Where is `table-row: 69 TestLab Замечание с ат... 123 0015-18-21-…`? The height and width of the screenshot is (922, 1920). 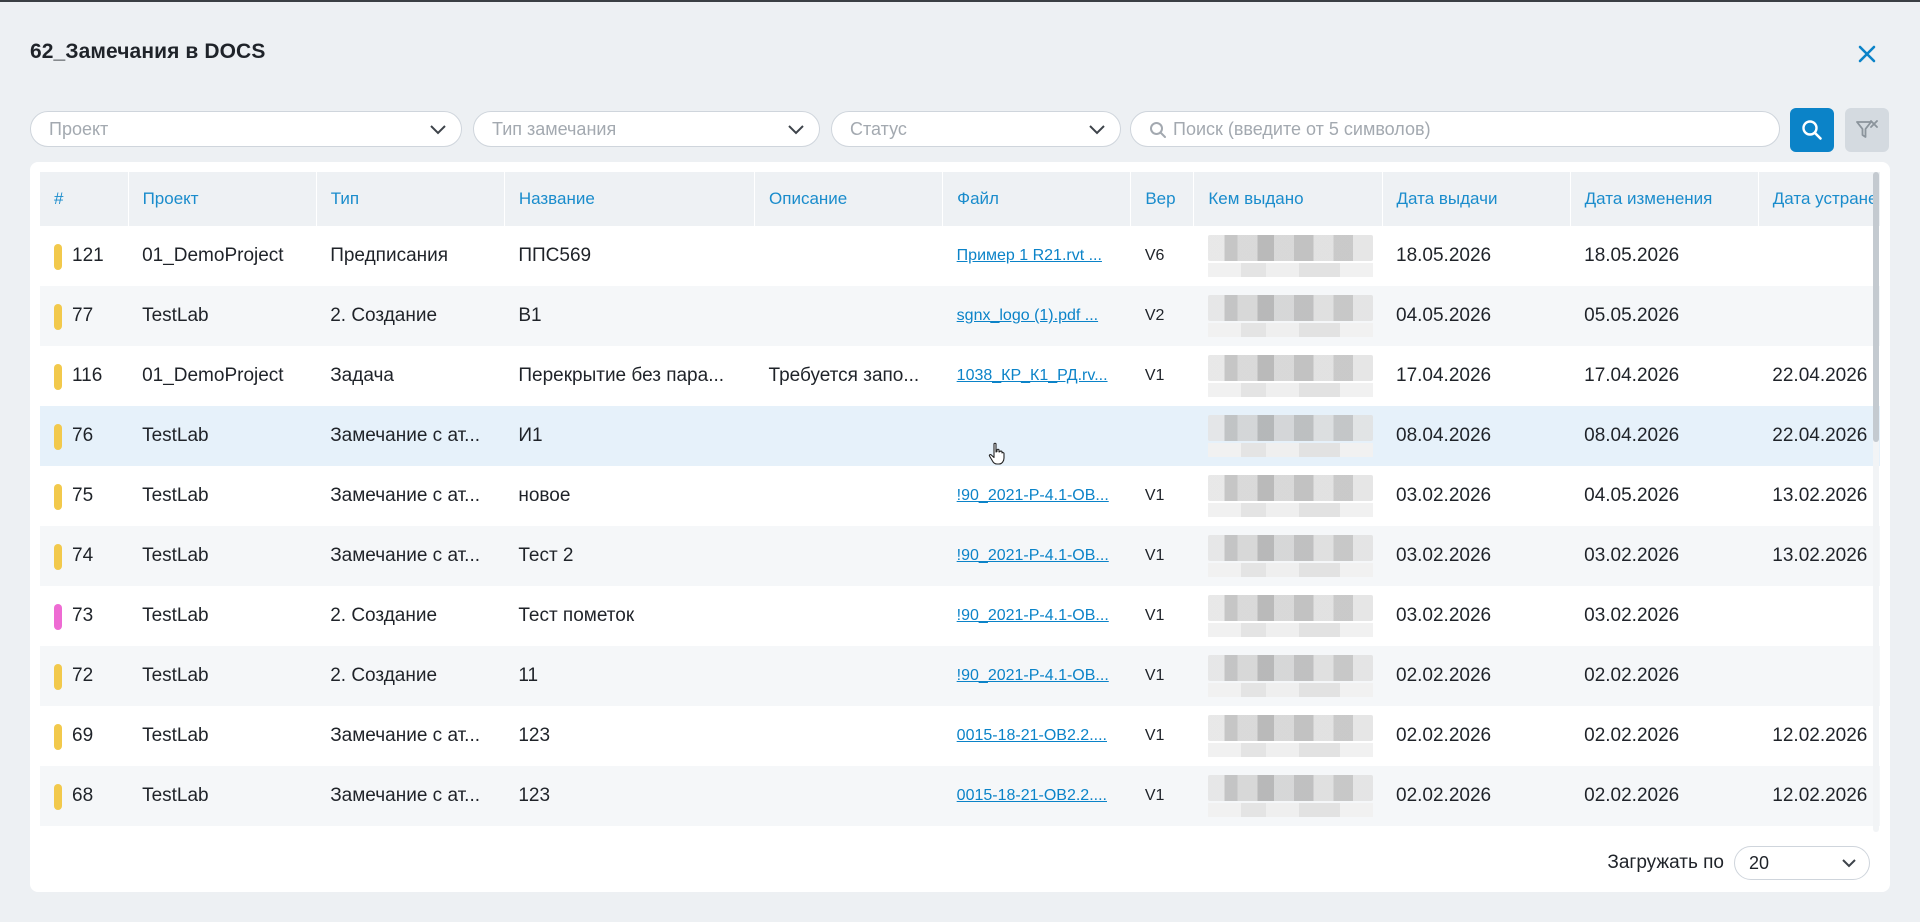
table-row: 69 TestLab Замечание с ат... 123 0015-18-21-… is located at coordinates (960, 736).